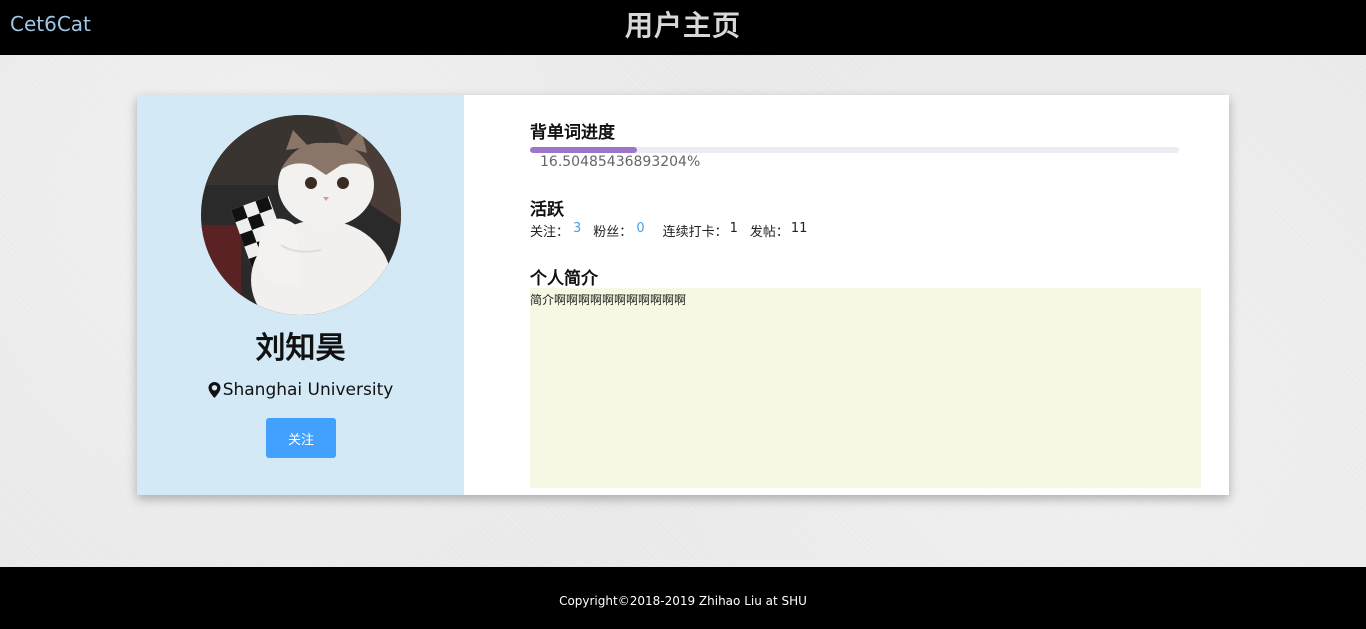 The width and height of the screenshot is (1366, 629). What do you see at coordinates (301, 438) in the screenshot?
I see `follow-button: 关注` at bounding box center [301, 438].